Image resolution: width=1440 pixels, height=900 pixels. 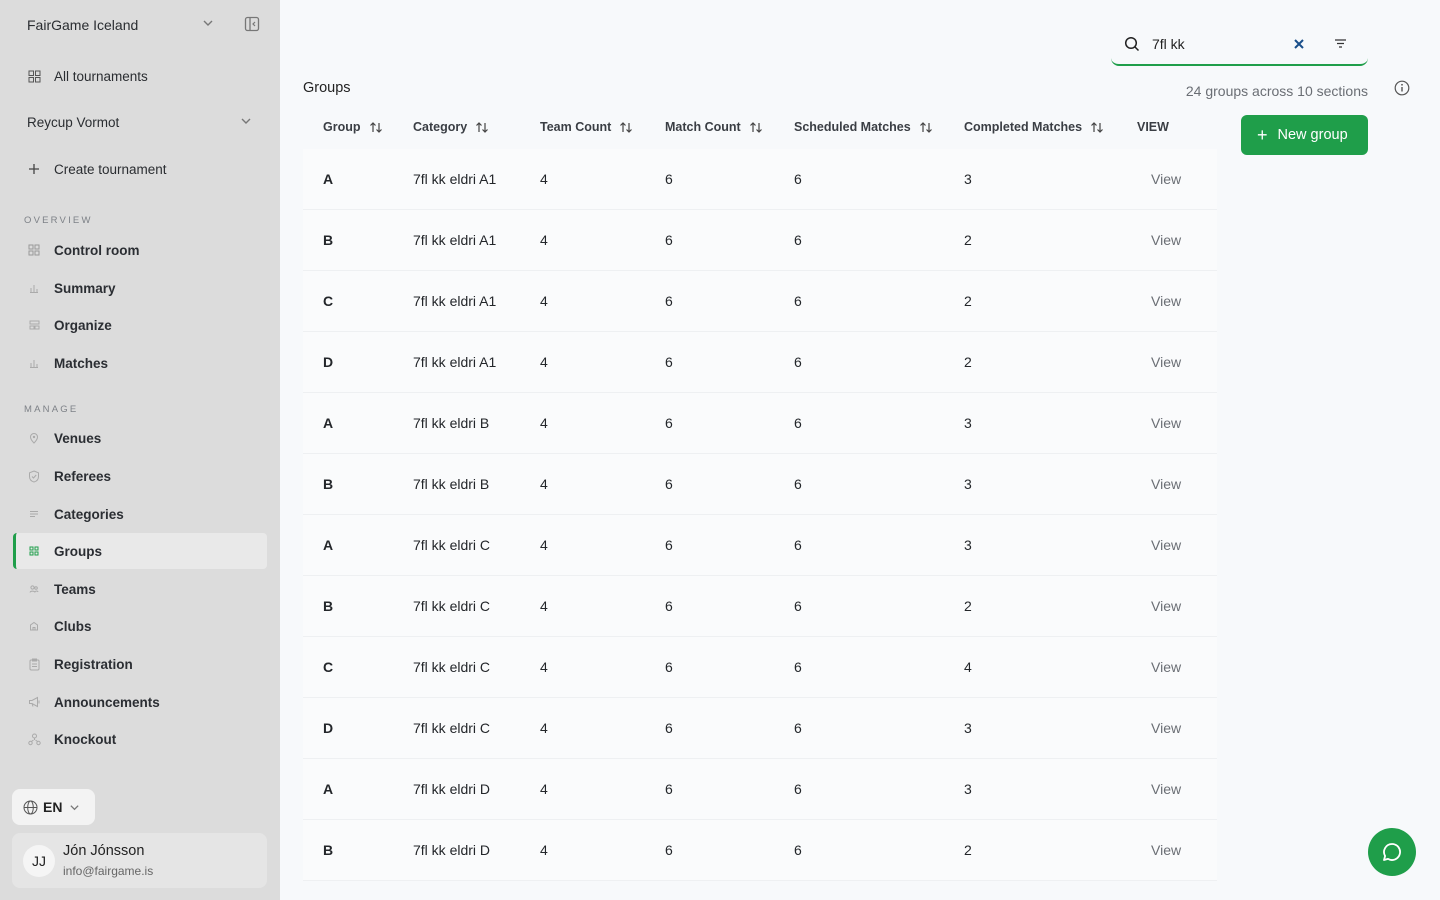 I want to click on user-card: JJ Jón Jónsson info@fairgame.is, so click(x=139, y=860).